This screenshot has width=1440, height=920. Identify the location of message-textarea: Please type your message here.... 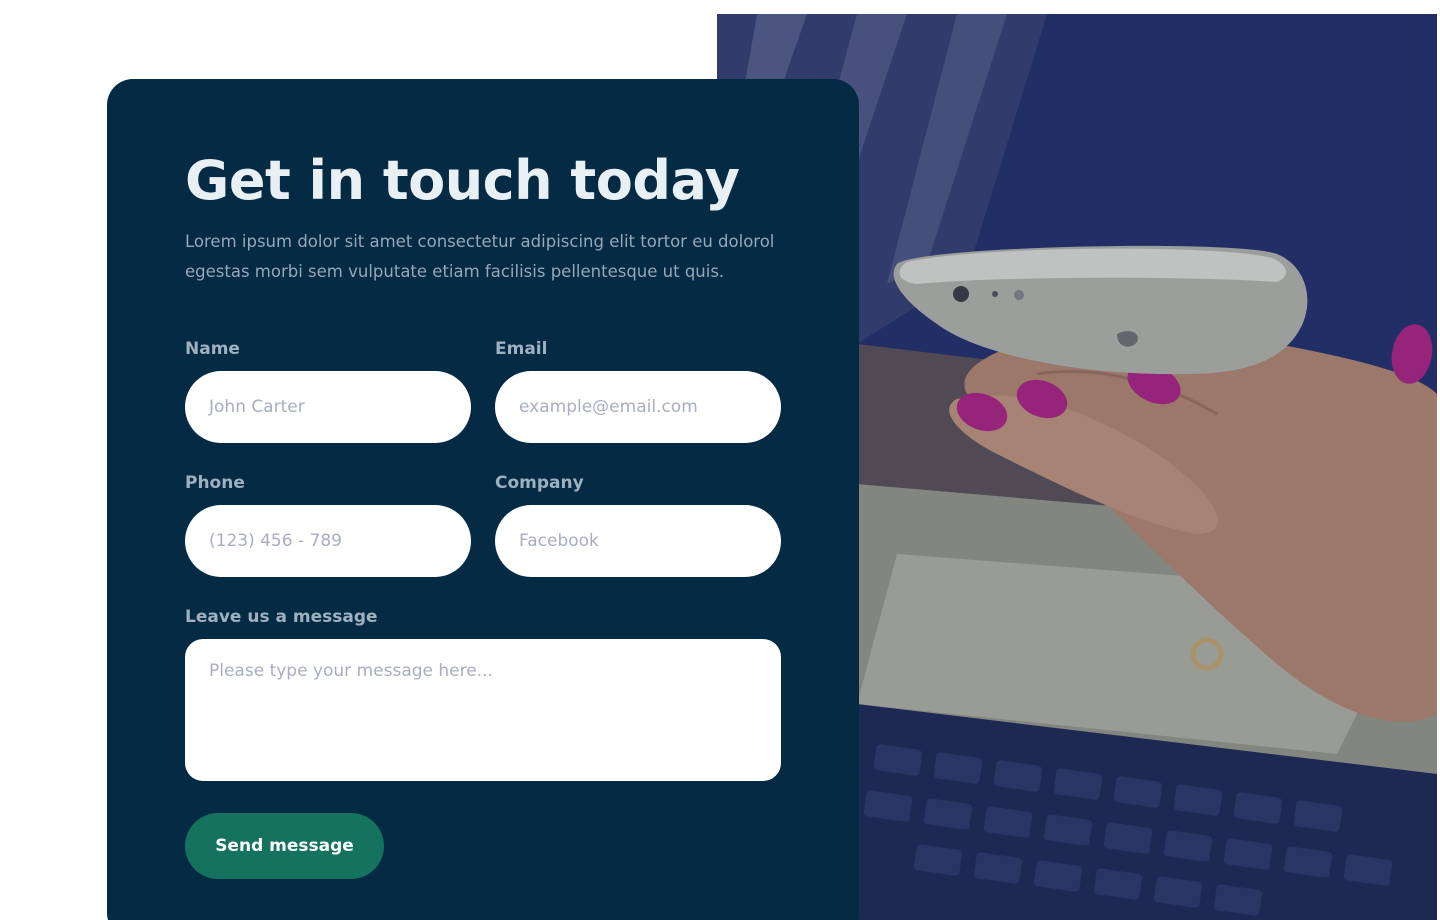
(483, 710).